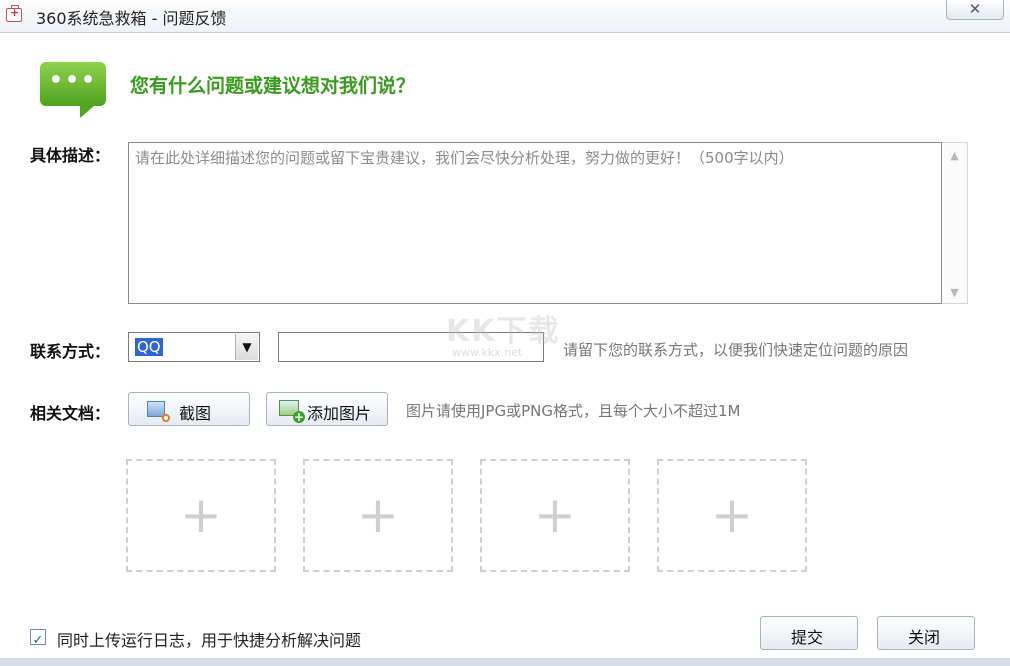  Describe the element at coordinates (954, 155) in the screenshot. I see `scroll-up-icon: ▲` at that location.